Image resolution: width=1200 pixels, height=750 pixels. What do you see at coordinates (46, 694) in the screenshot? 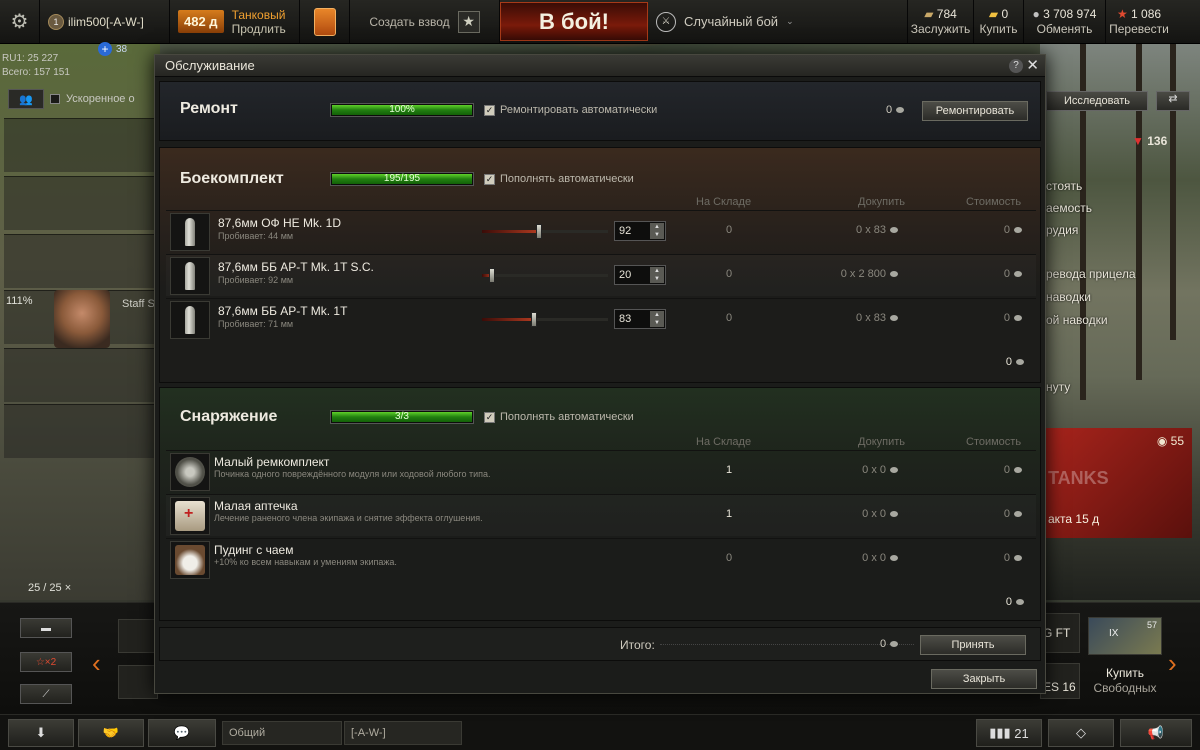
I see `filter-premium-icon: ⟋` at bounding box center [46, 694].